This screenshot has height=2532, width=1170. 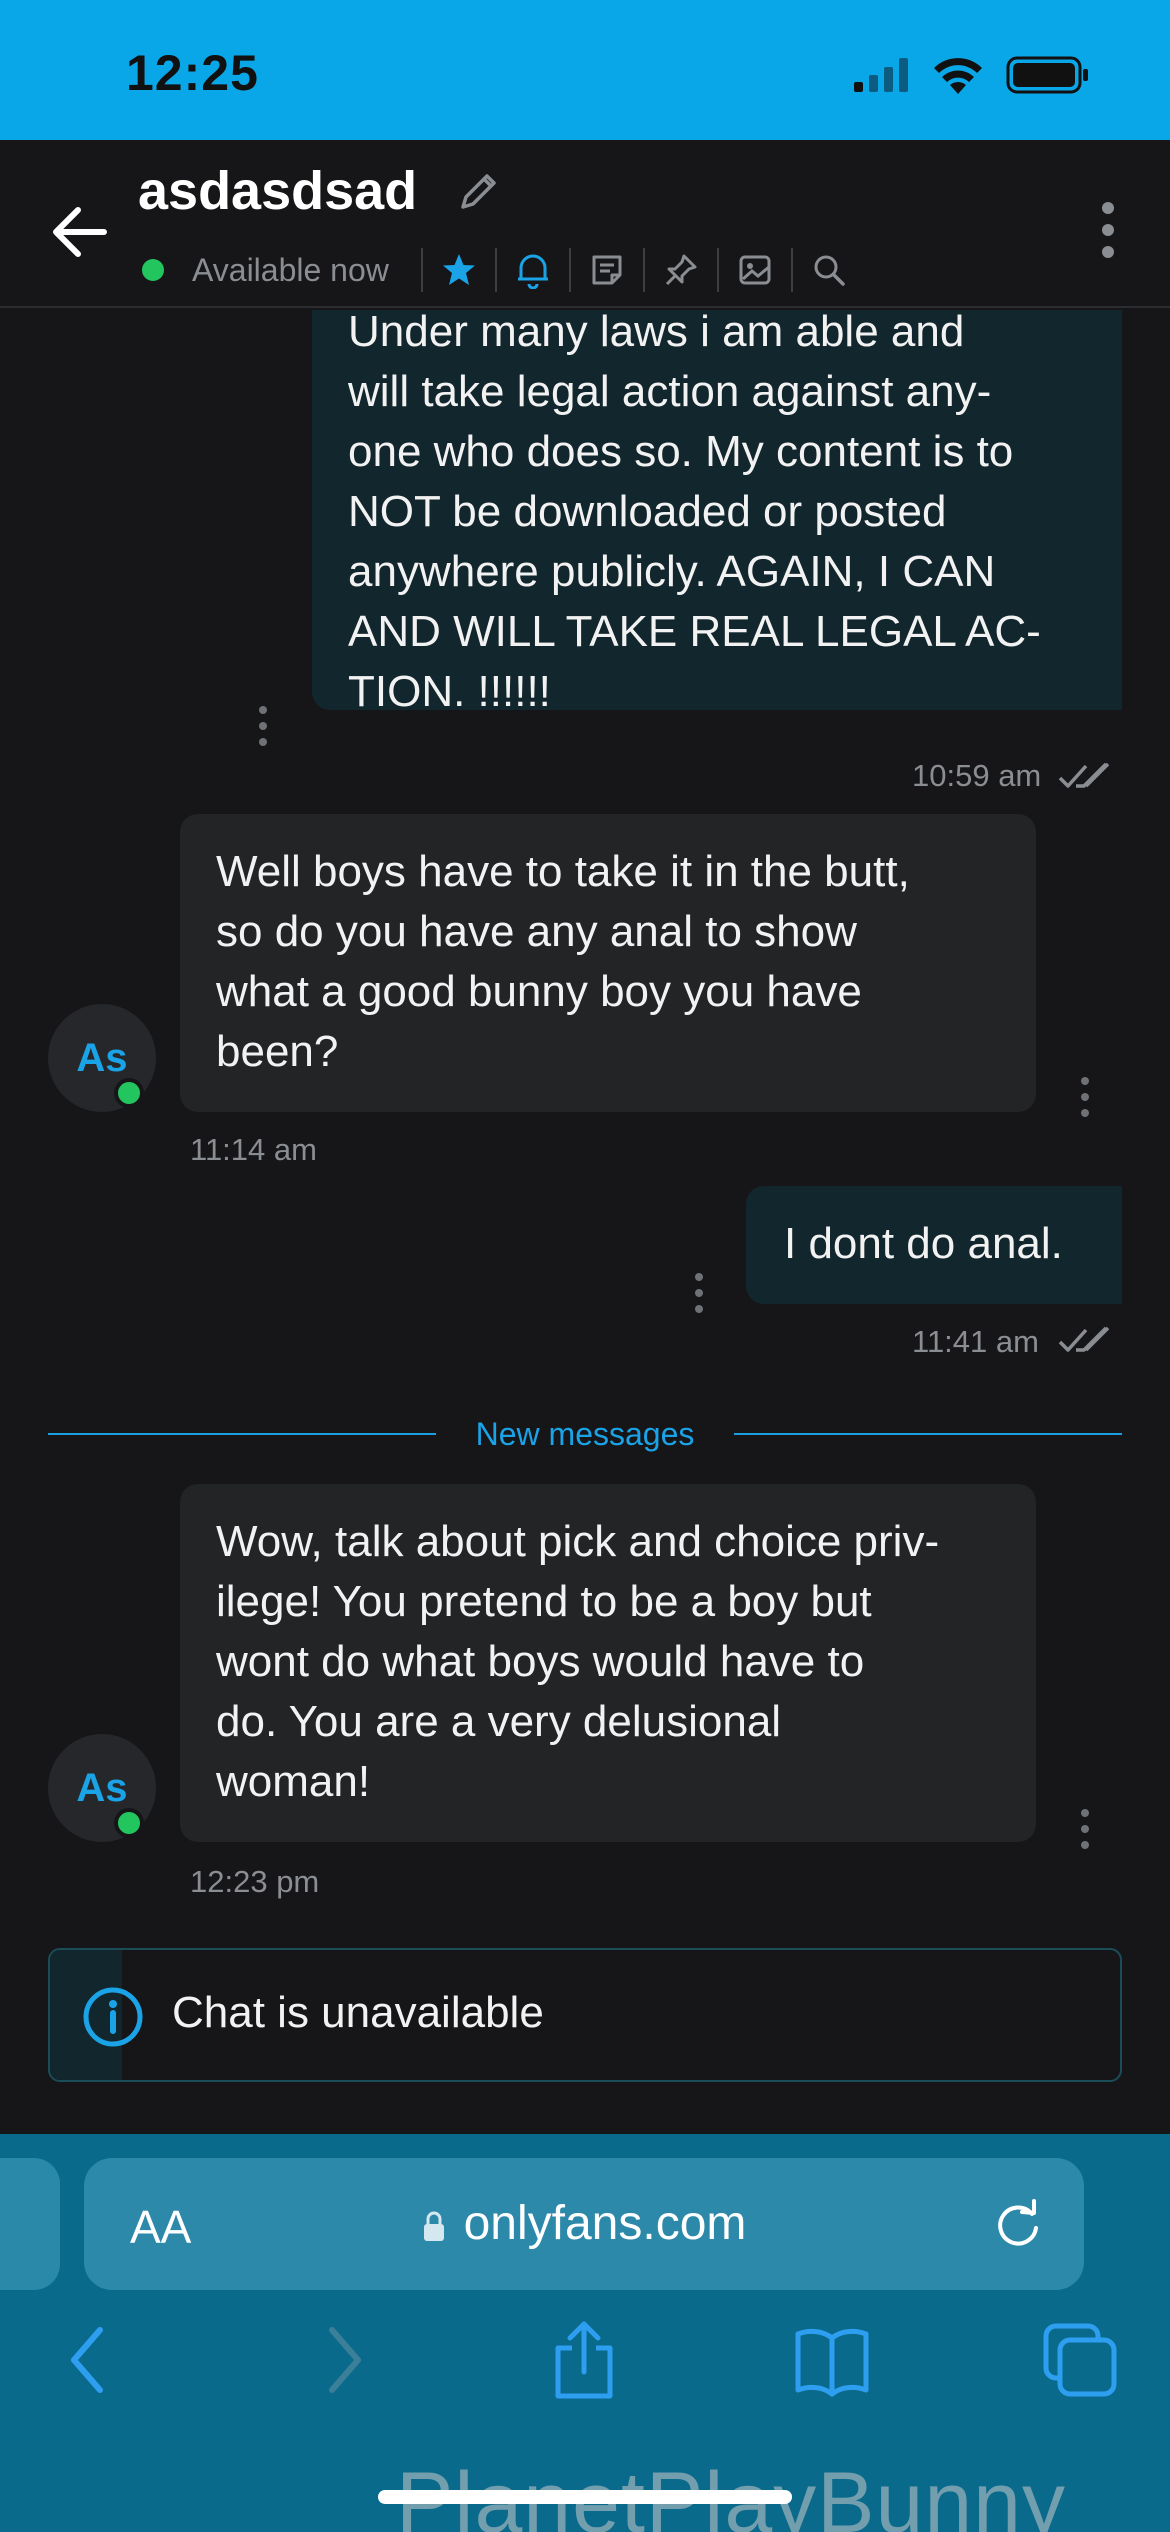 What do you see at coordinates (585, 2497) in the screenshot?
I see `home-indicator` at bounding box center [585, 2497].